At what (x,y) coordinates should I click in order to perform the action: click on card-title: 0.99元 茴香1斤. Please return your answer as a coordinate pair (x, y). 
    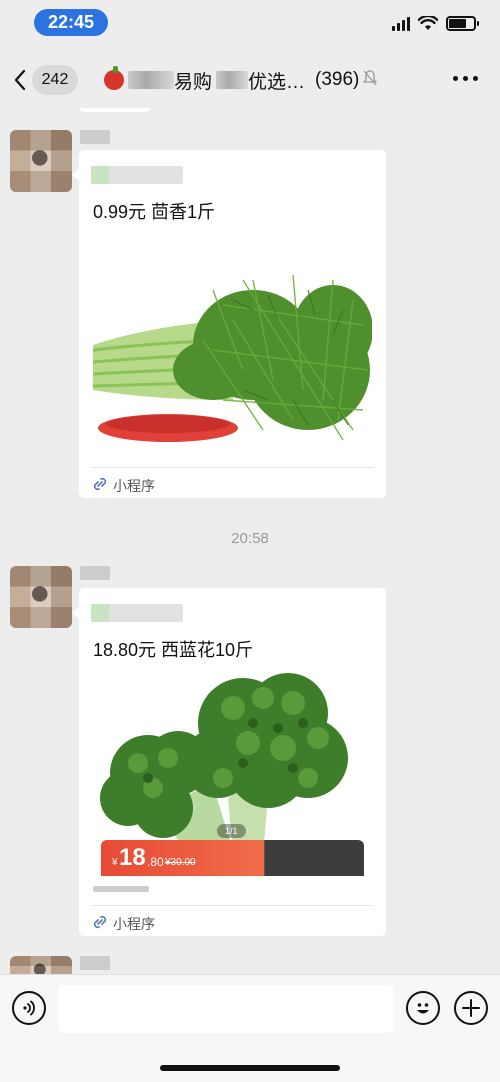
    Looking at the image, I should click on (154, 212).